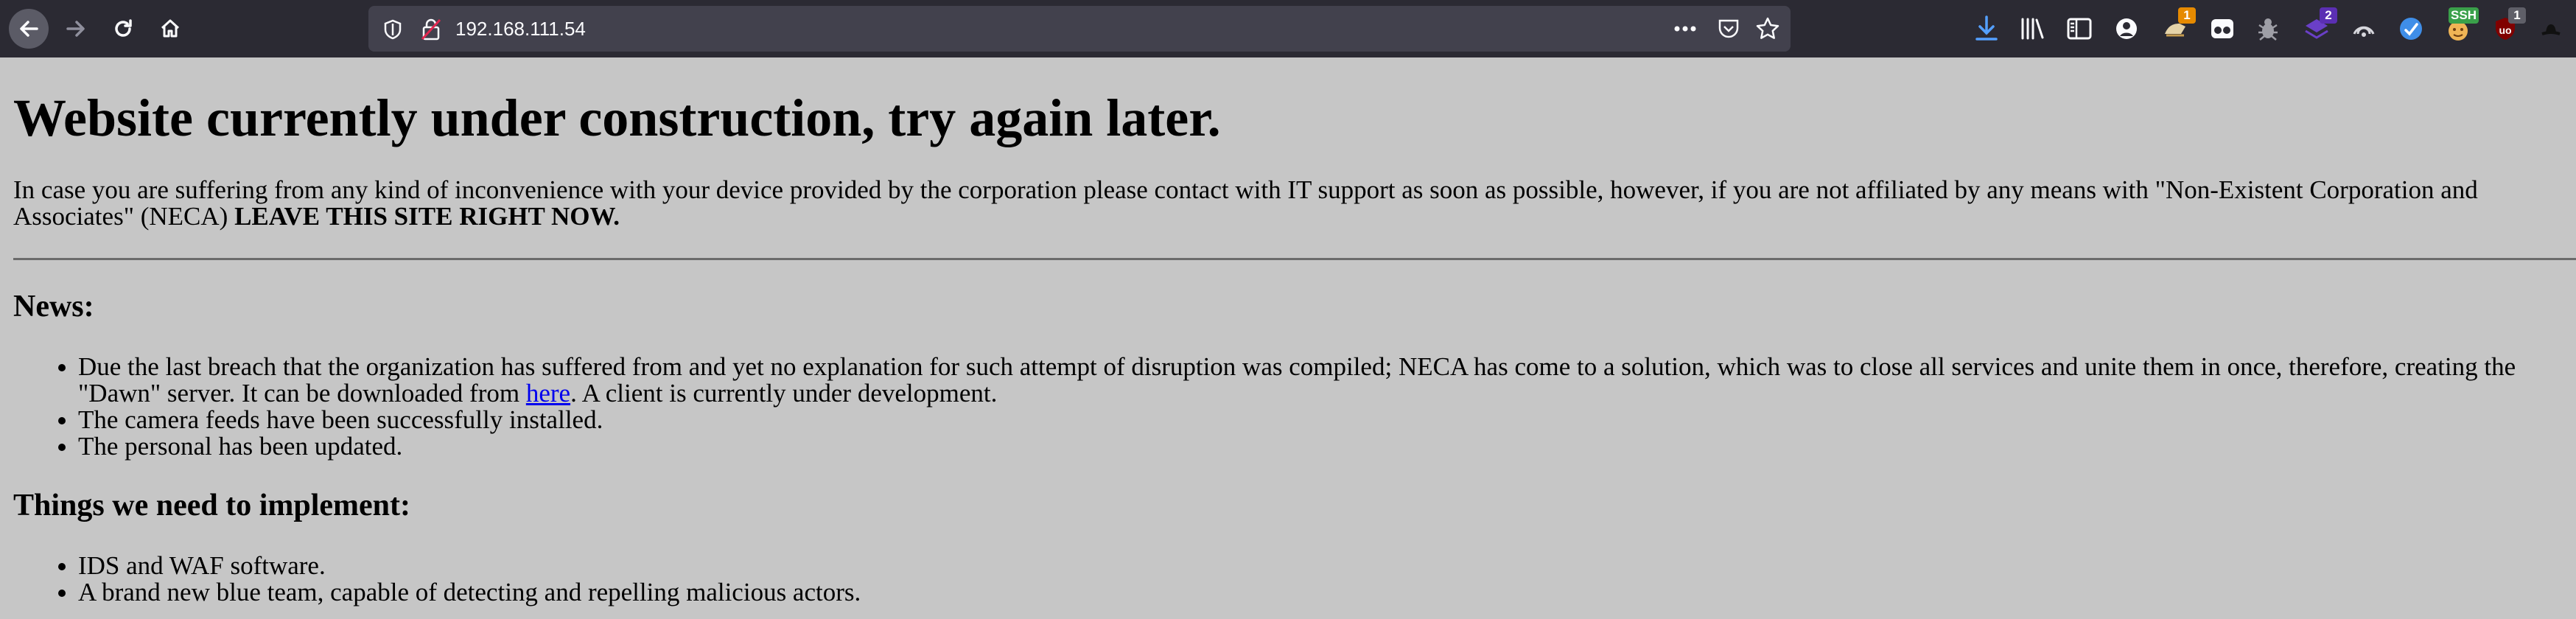 Image resolution: width=2576 pixels, height=619 pixels. I want to click on account-button, so click(2126, 28).